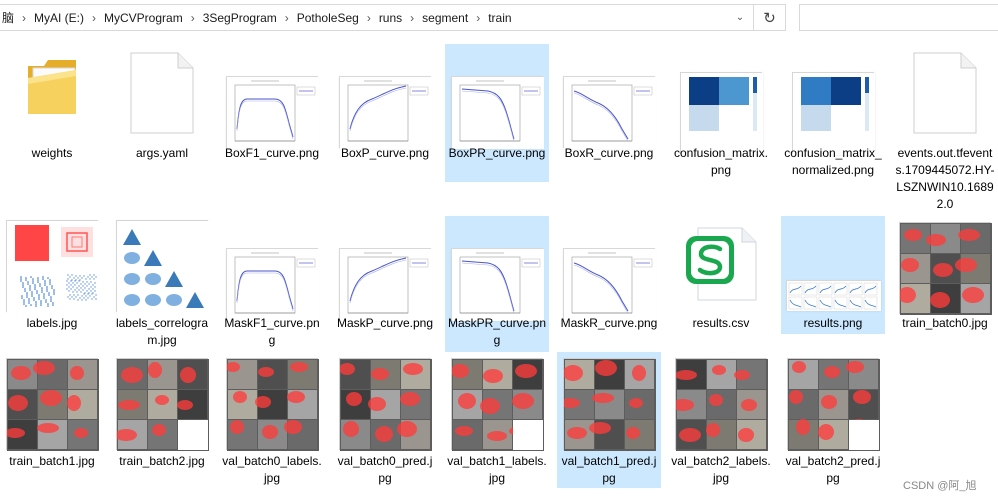 This screenshot has height=501, width=998. I want to click on file-name: args.yaml, so click(161, 153).